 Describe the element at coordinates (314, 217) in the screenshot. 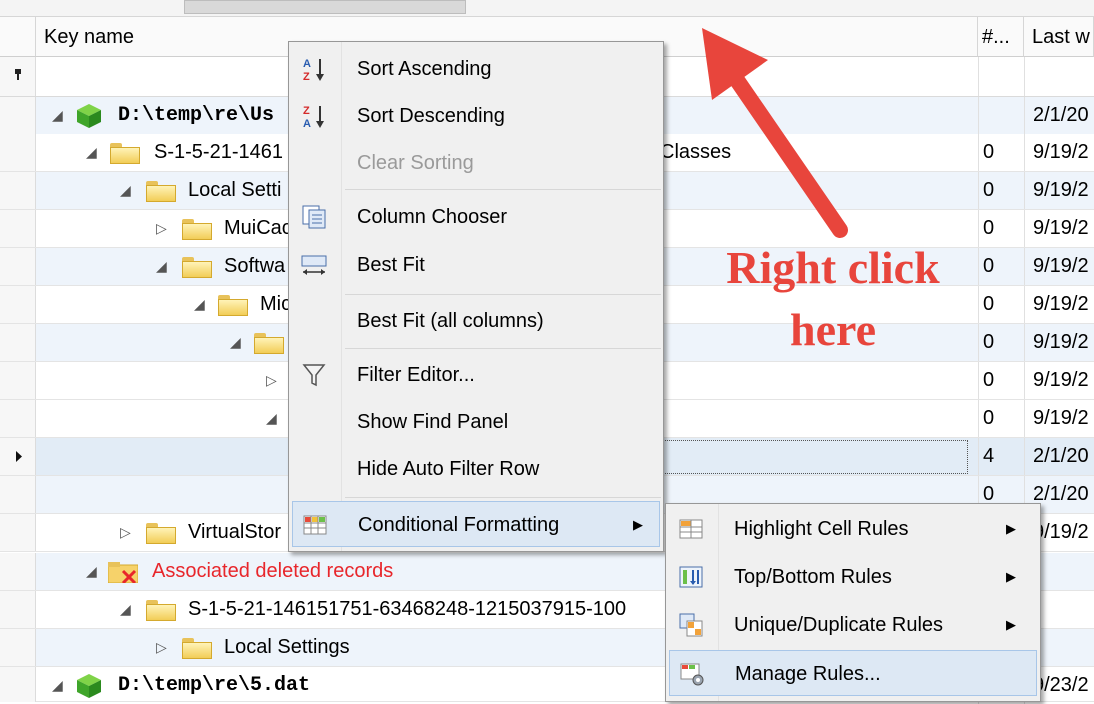

I see `column-chooser-icon` at that location.